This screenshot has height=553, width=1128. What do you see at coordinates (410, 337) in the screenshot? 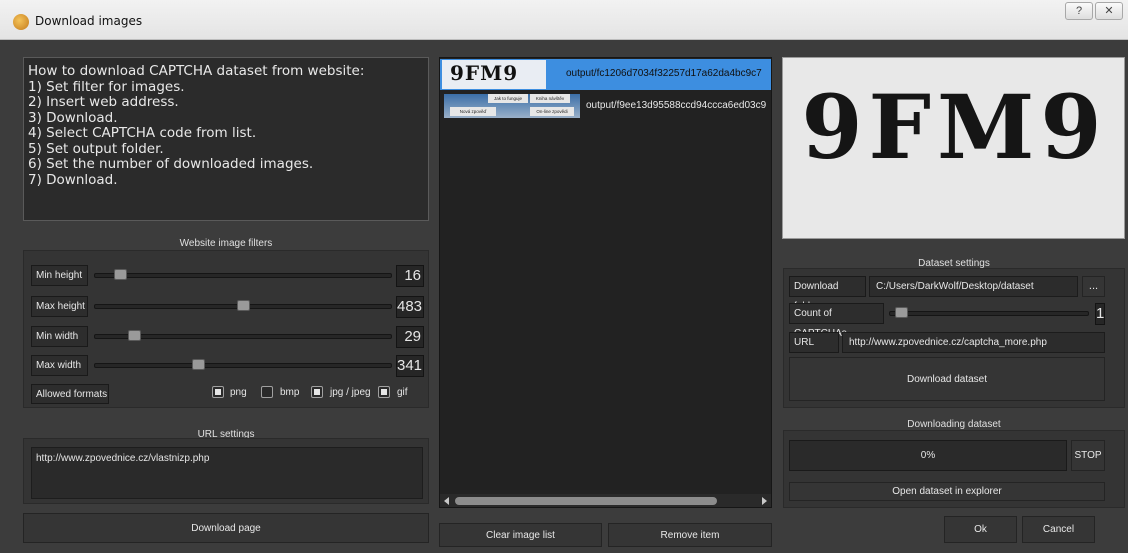
I see `min-width-value: 29` at bounding box center [410, 337].